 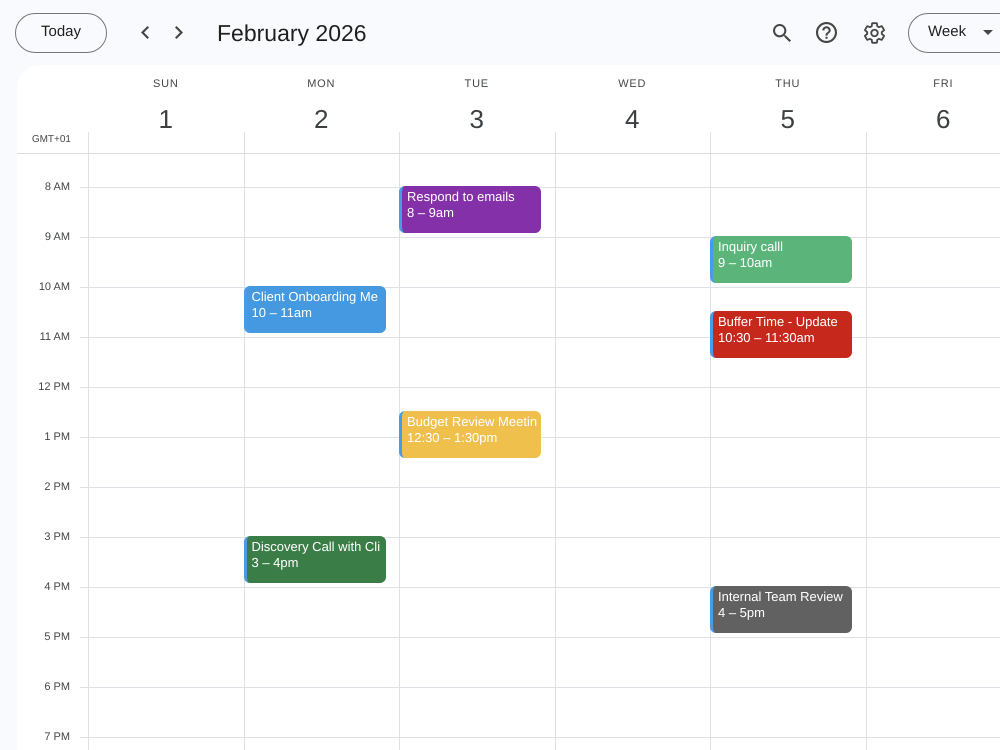 I want to click on event-time: 12:30 – 1:30pm, so click(x=452, y=438).